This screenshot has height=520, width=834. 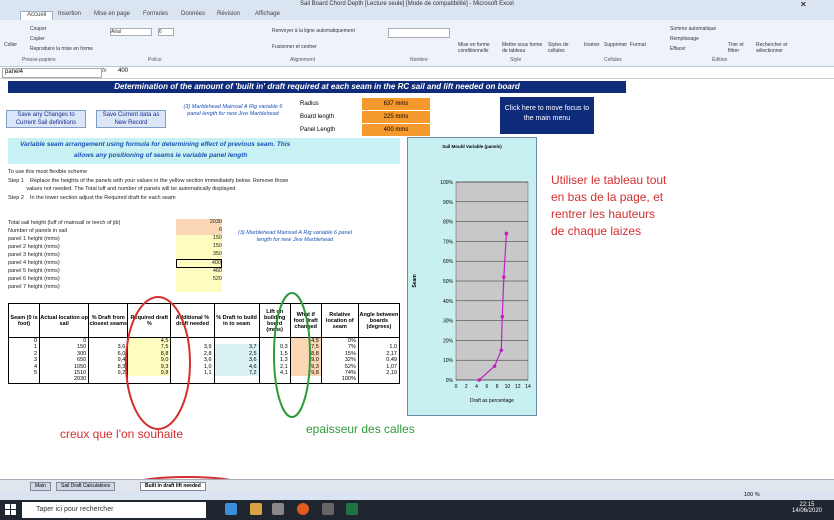 What do you see at coordinates (218, 393) in the screenshot?
I see `annotation-overlay` at bounding box center [218, 393].